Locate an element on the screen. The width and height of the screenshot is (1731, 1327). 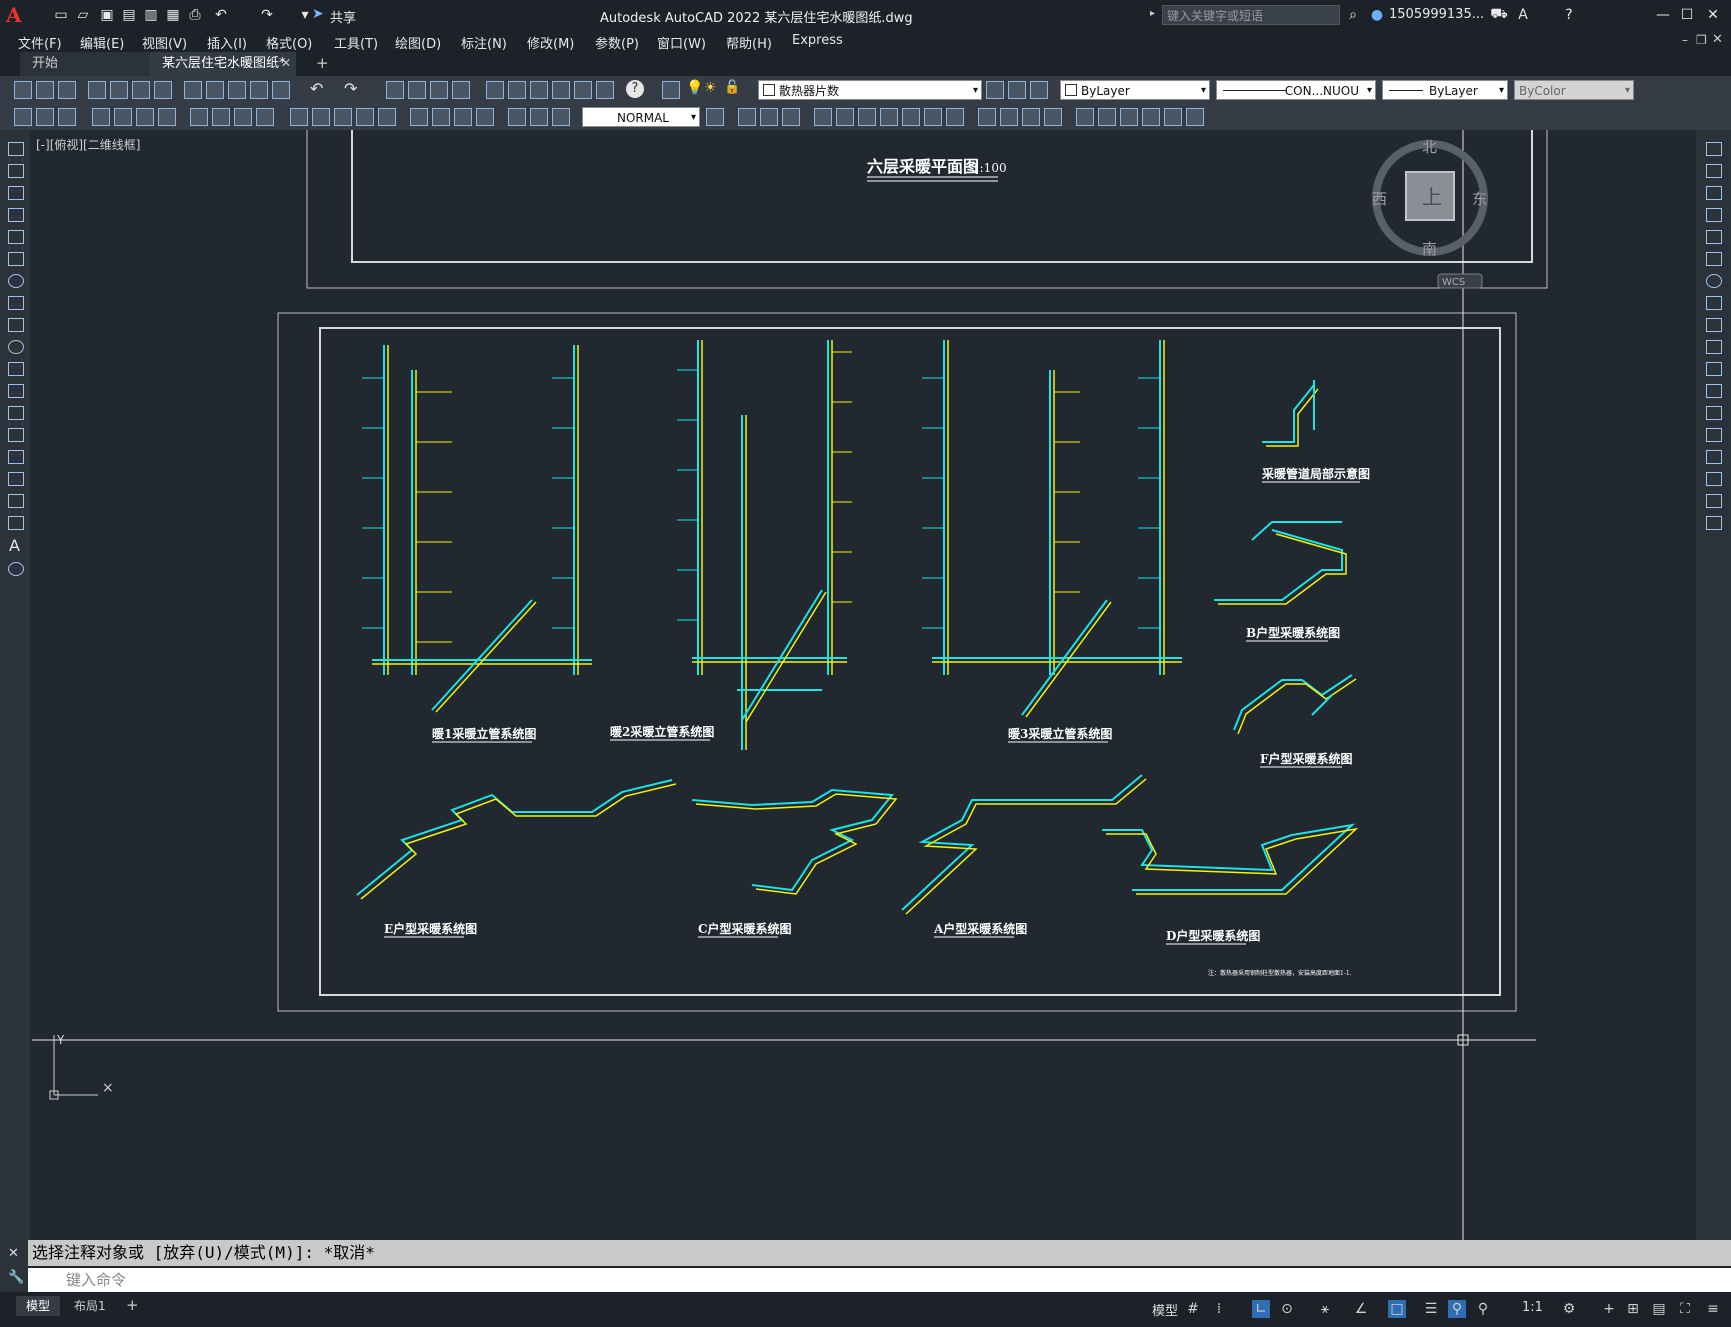
table-icon is located at coordinates (16, 523).